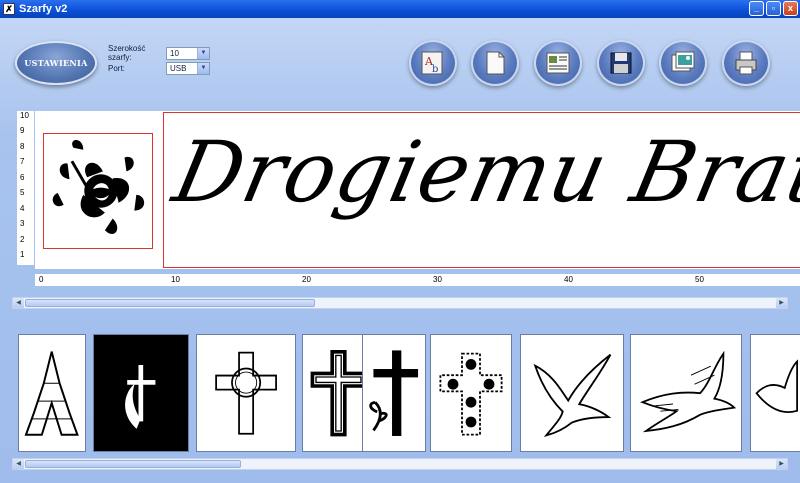 Image resolution: width=800 pixels, height=483 pixels. Describe the element at coordinates (338, 393) in the screenshot. I see `outline-cross-icon` at that location.